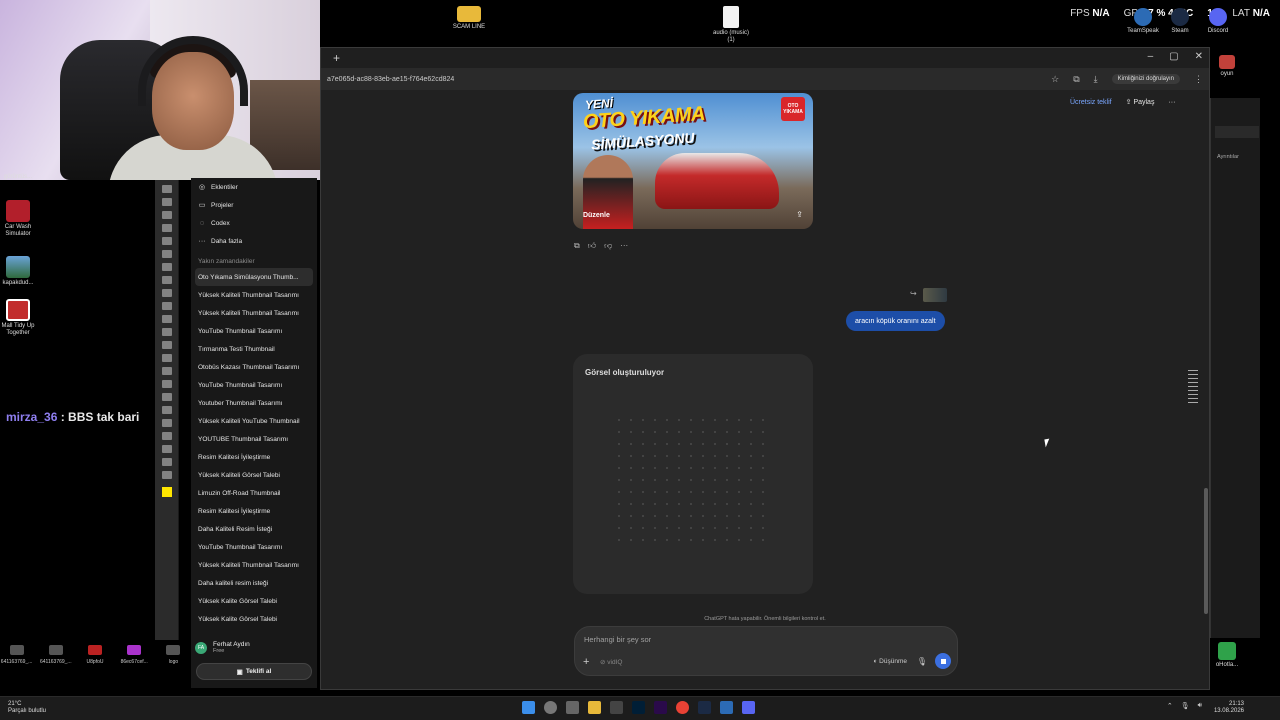 Image resolution: width=1280 pixels, height=720 pixels. Describe the element at coordinates (222, 647) in the screenshot. I see `user-profile: FA Ferhat Aydın Free` at that location.